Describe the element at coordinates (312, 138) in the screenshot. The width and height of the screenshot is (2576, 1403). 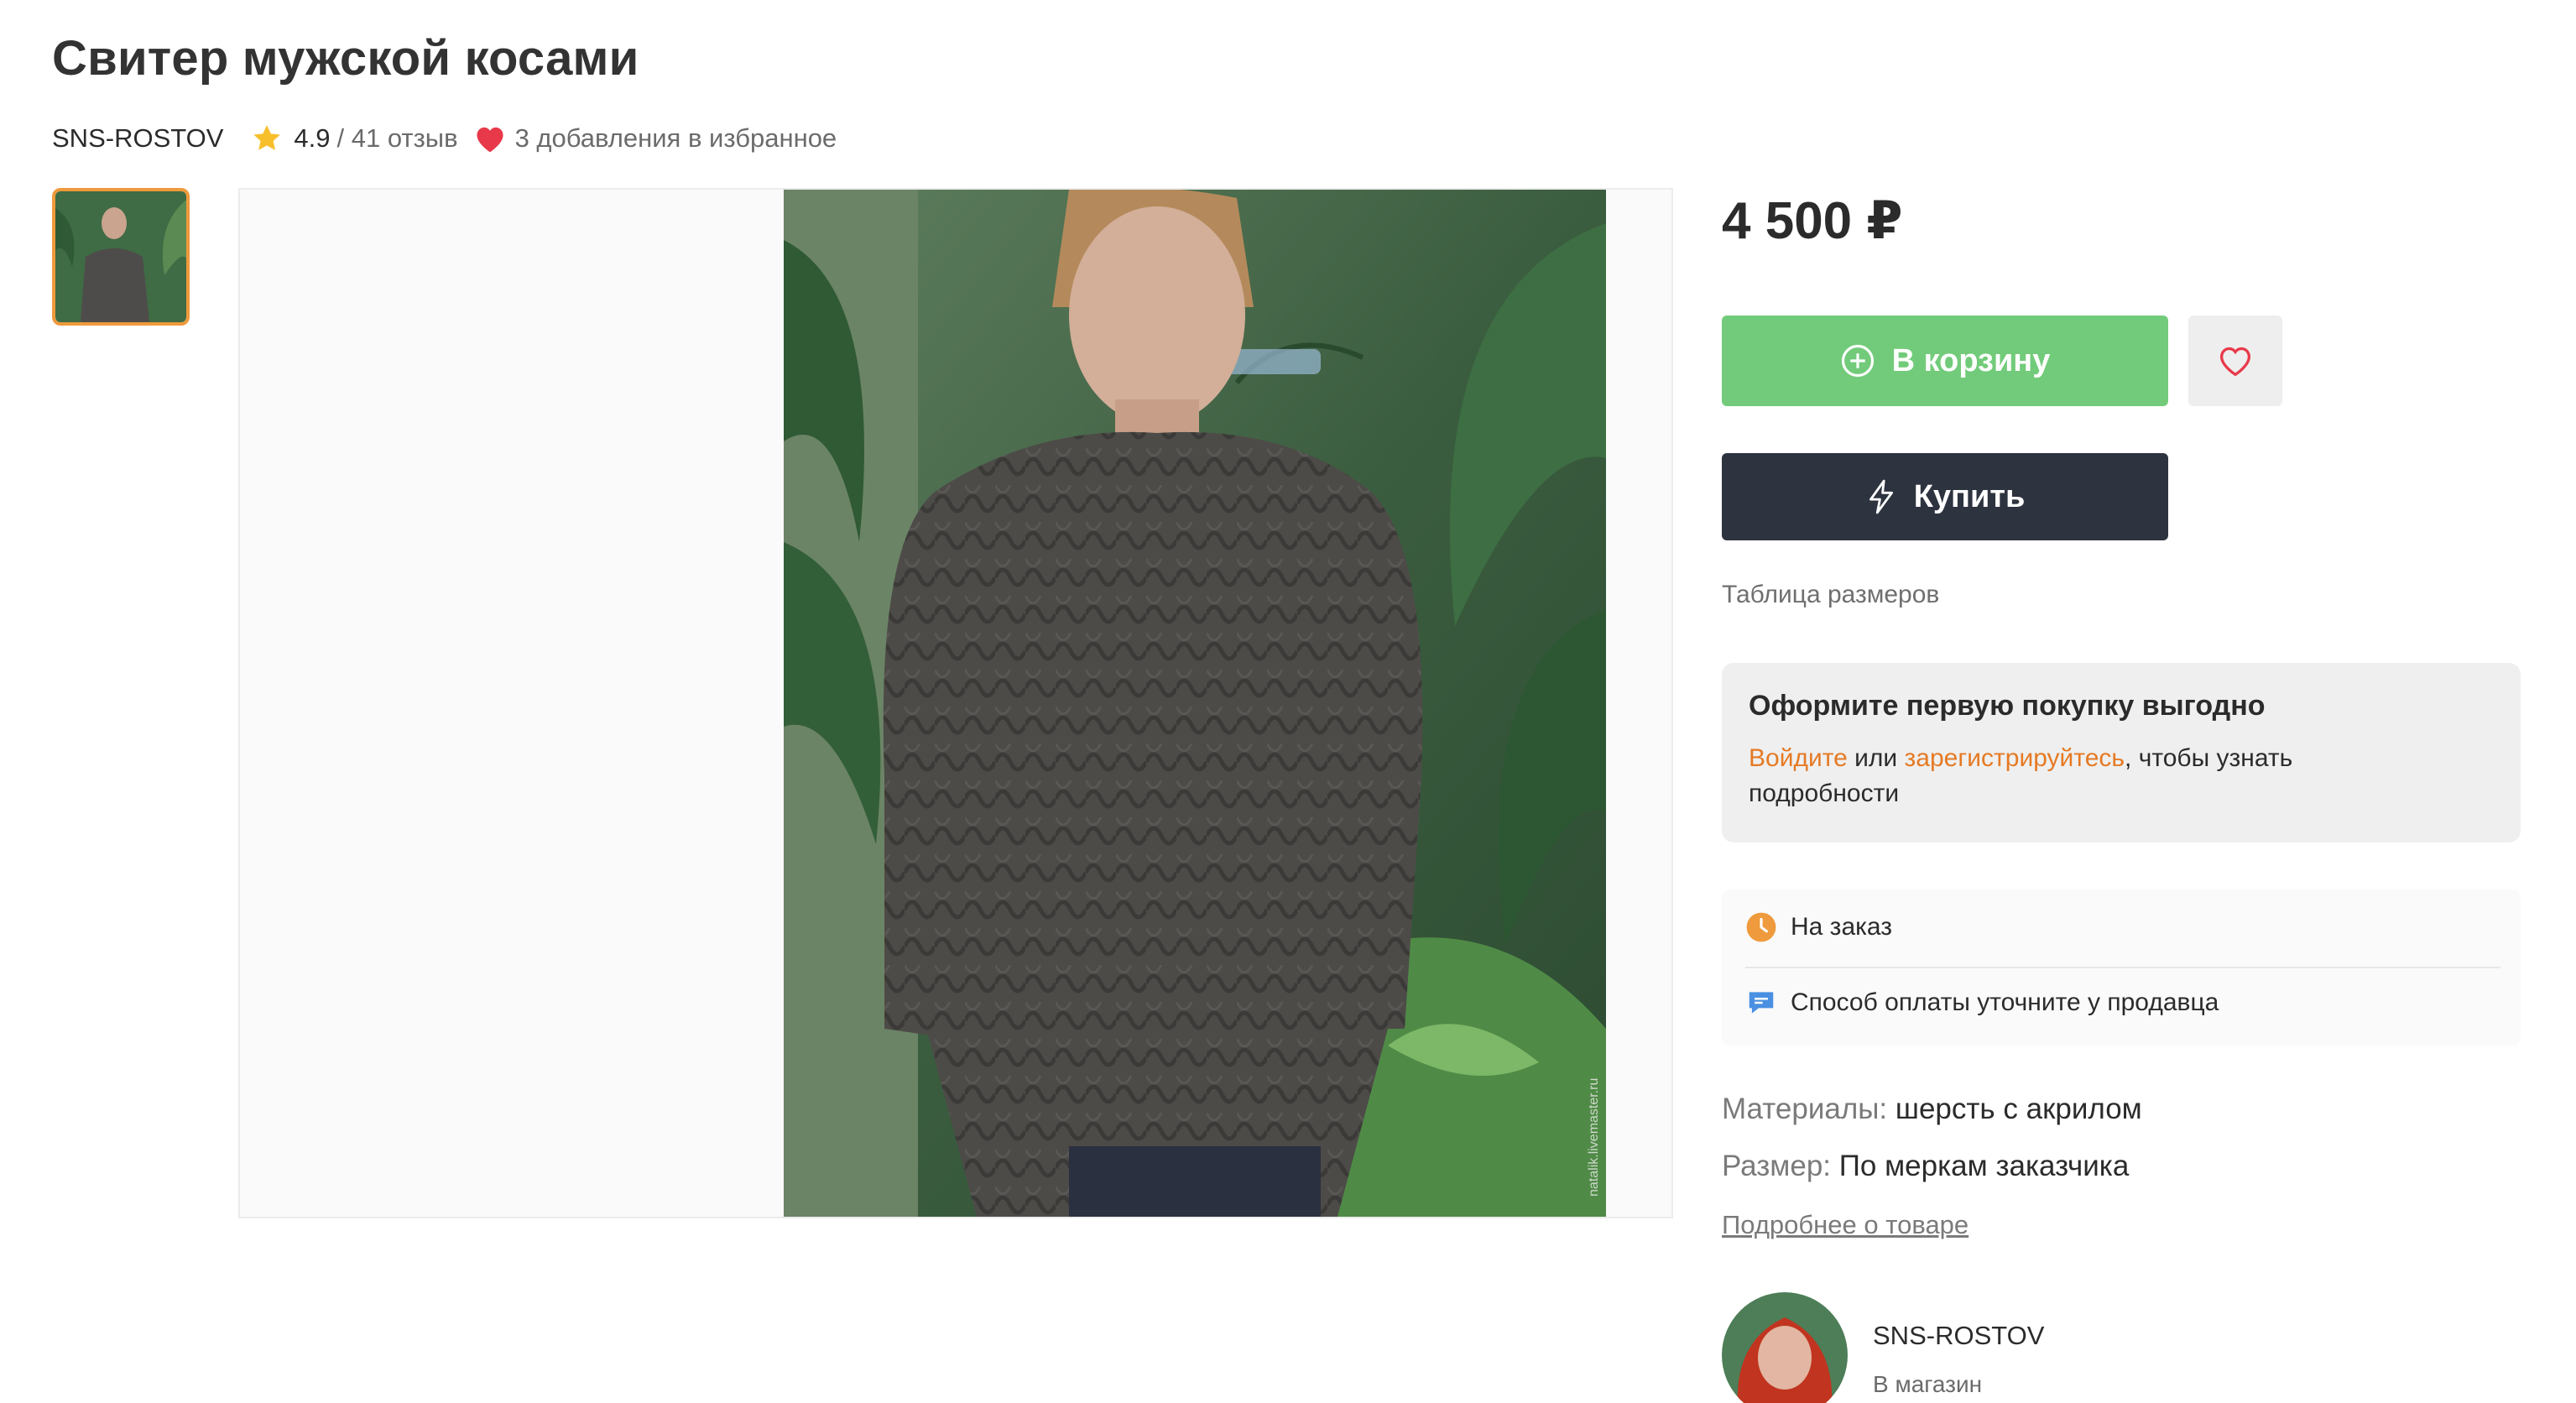
I see `rating-value: 4.9` at that location.